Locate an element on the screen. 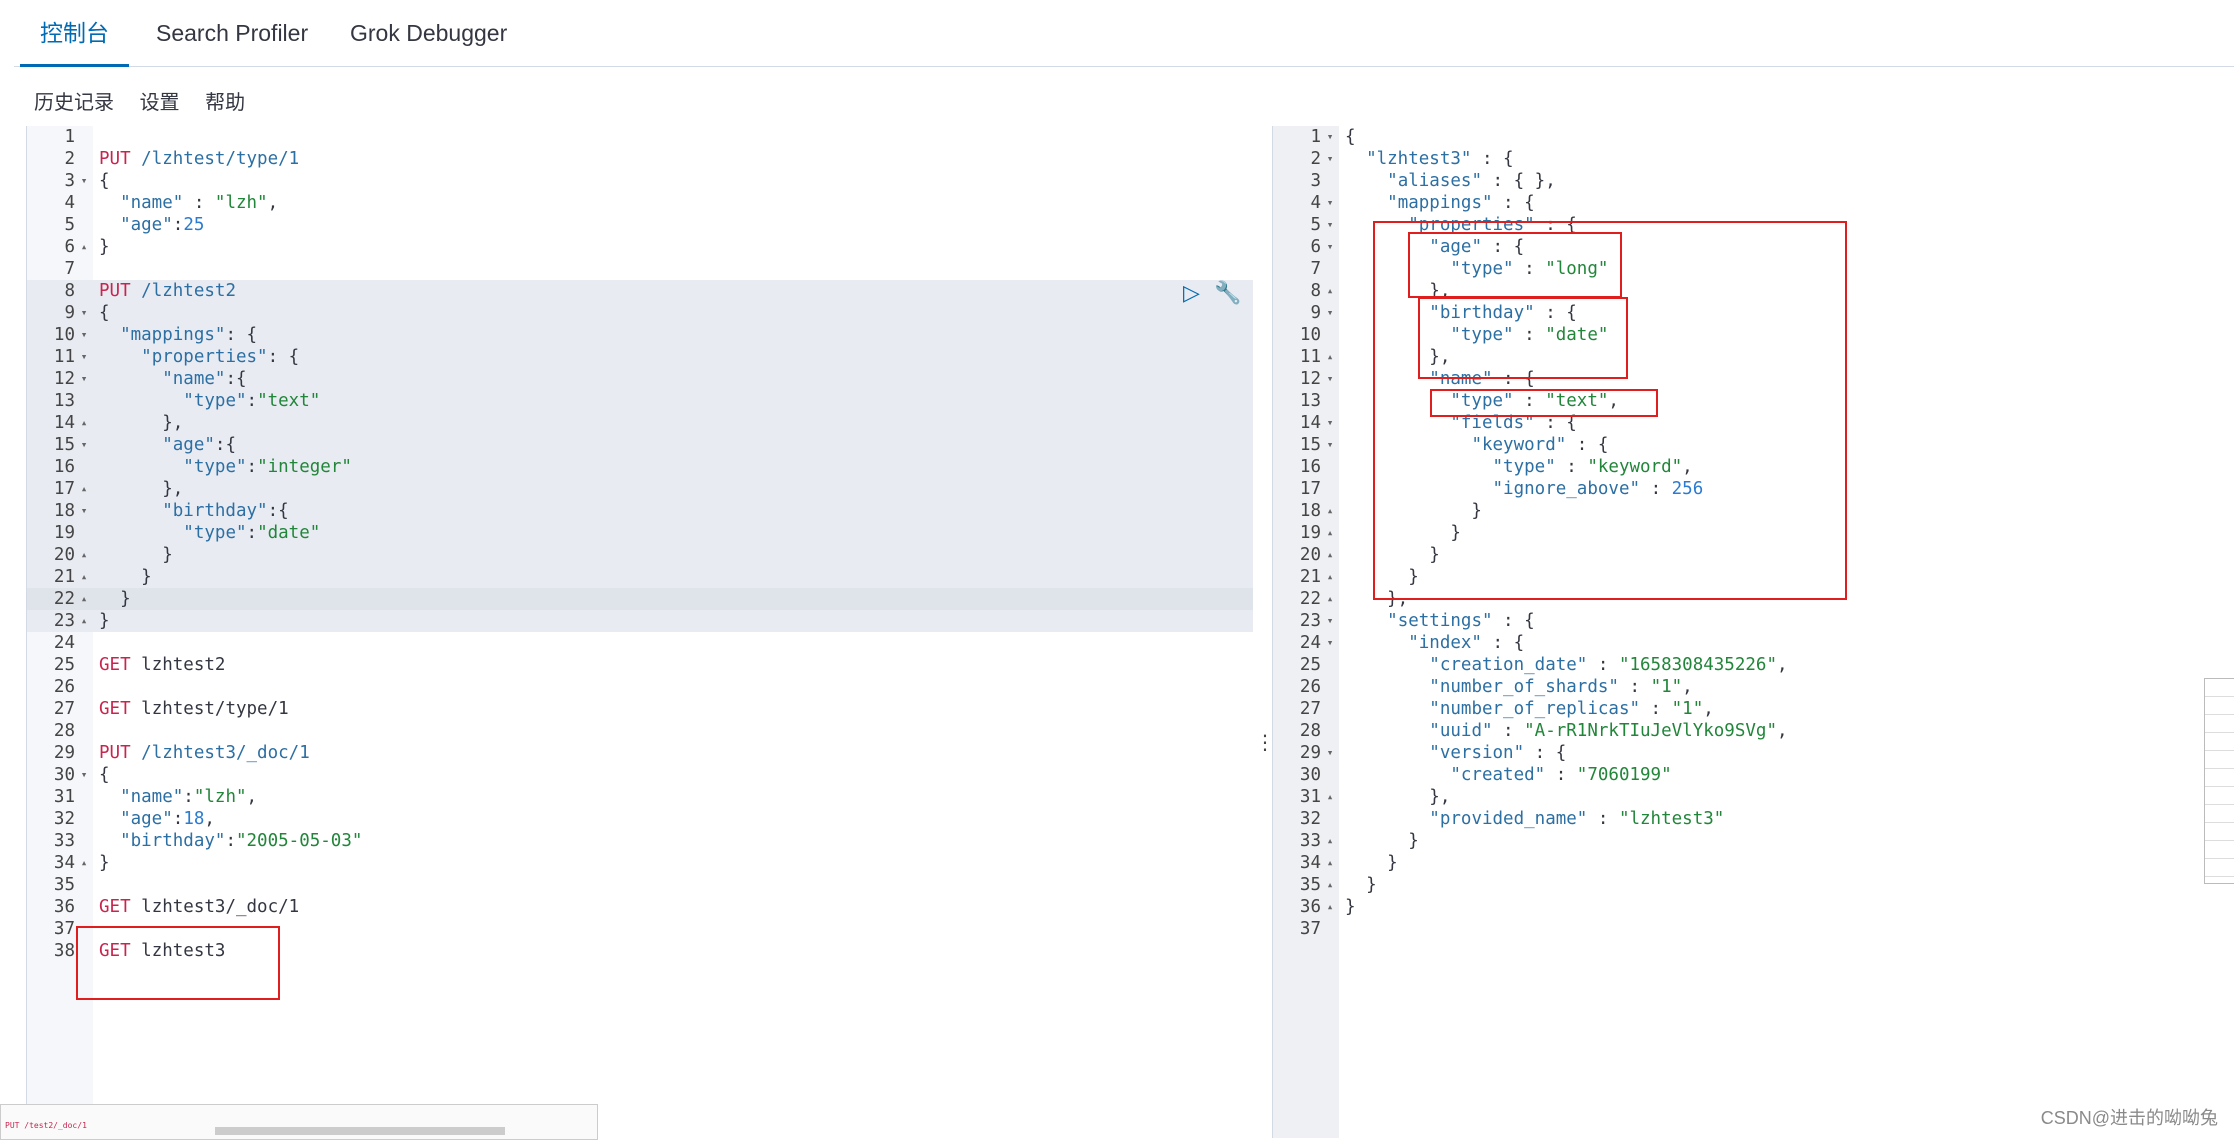 This screenshot has width=2234, height=1140. request-line-28: 28 is located at coordinates (640, 731).